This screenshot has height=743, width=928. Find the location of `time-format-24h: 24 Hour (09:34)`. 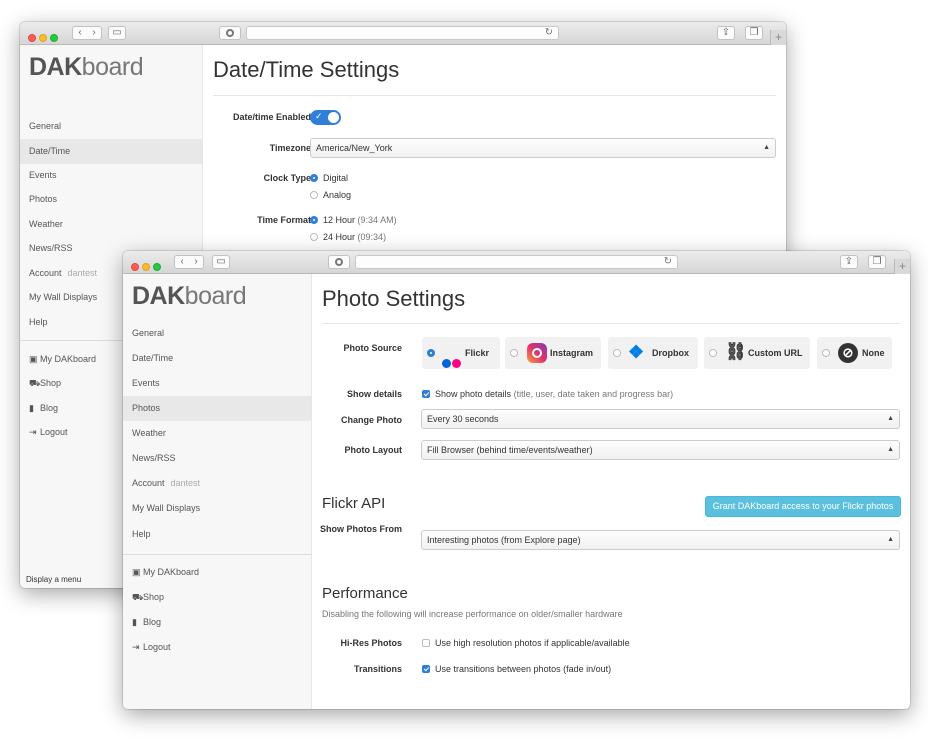

time-format-24h: 24 Hour (09:34) is located at coordinates (348, 237).